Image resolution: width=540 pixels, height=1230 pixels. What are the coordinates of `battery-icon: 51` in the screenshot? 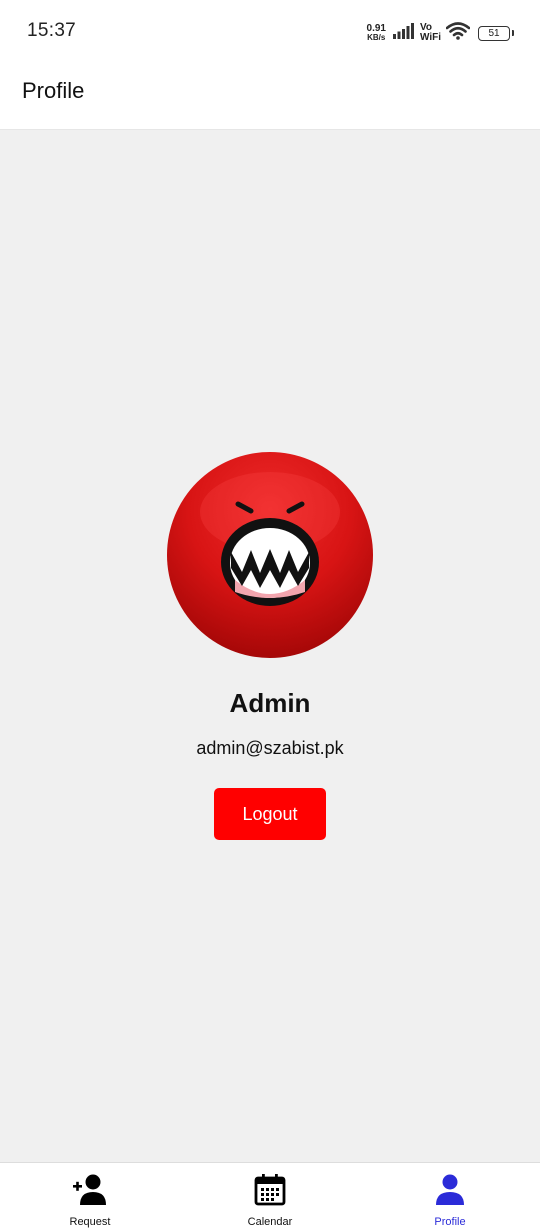 It's located at (496, 33).